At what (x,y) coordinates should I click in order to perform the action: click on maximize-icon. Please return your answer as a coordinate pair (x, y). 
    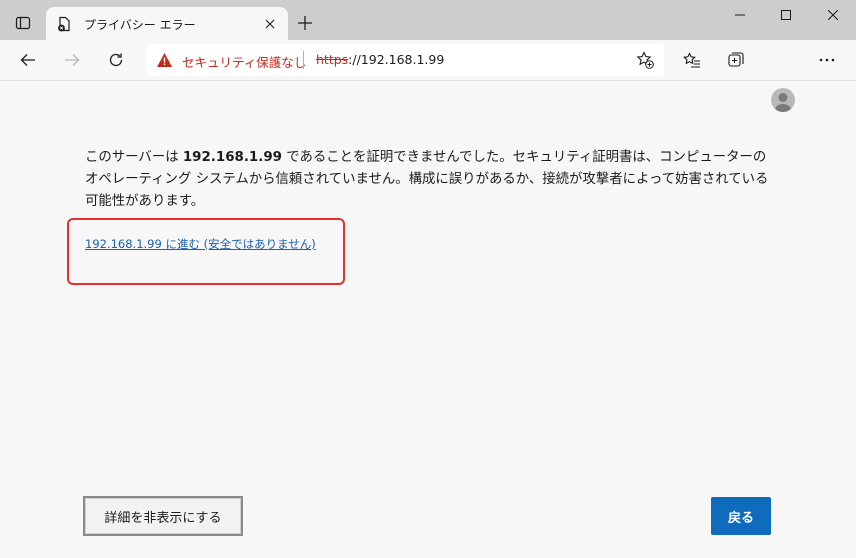
    Looking at the image, I should click on (786, 15).